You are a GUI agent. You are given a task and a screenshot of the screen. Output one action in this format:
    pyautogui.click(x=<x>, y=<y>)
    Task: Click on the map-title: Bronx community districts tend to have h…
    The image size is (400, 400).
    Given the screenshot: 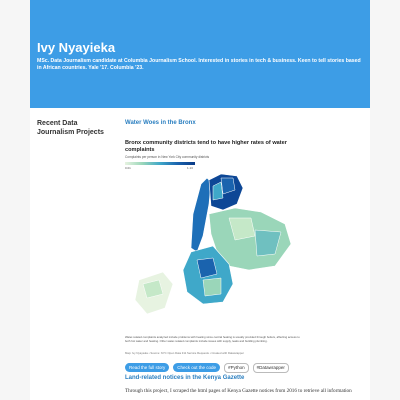 What is the action you would take?
    pyautogui.click(x=206, y=146)
    